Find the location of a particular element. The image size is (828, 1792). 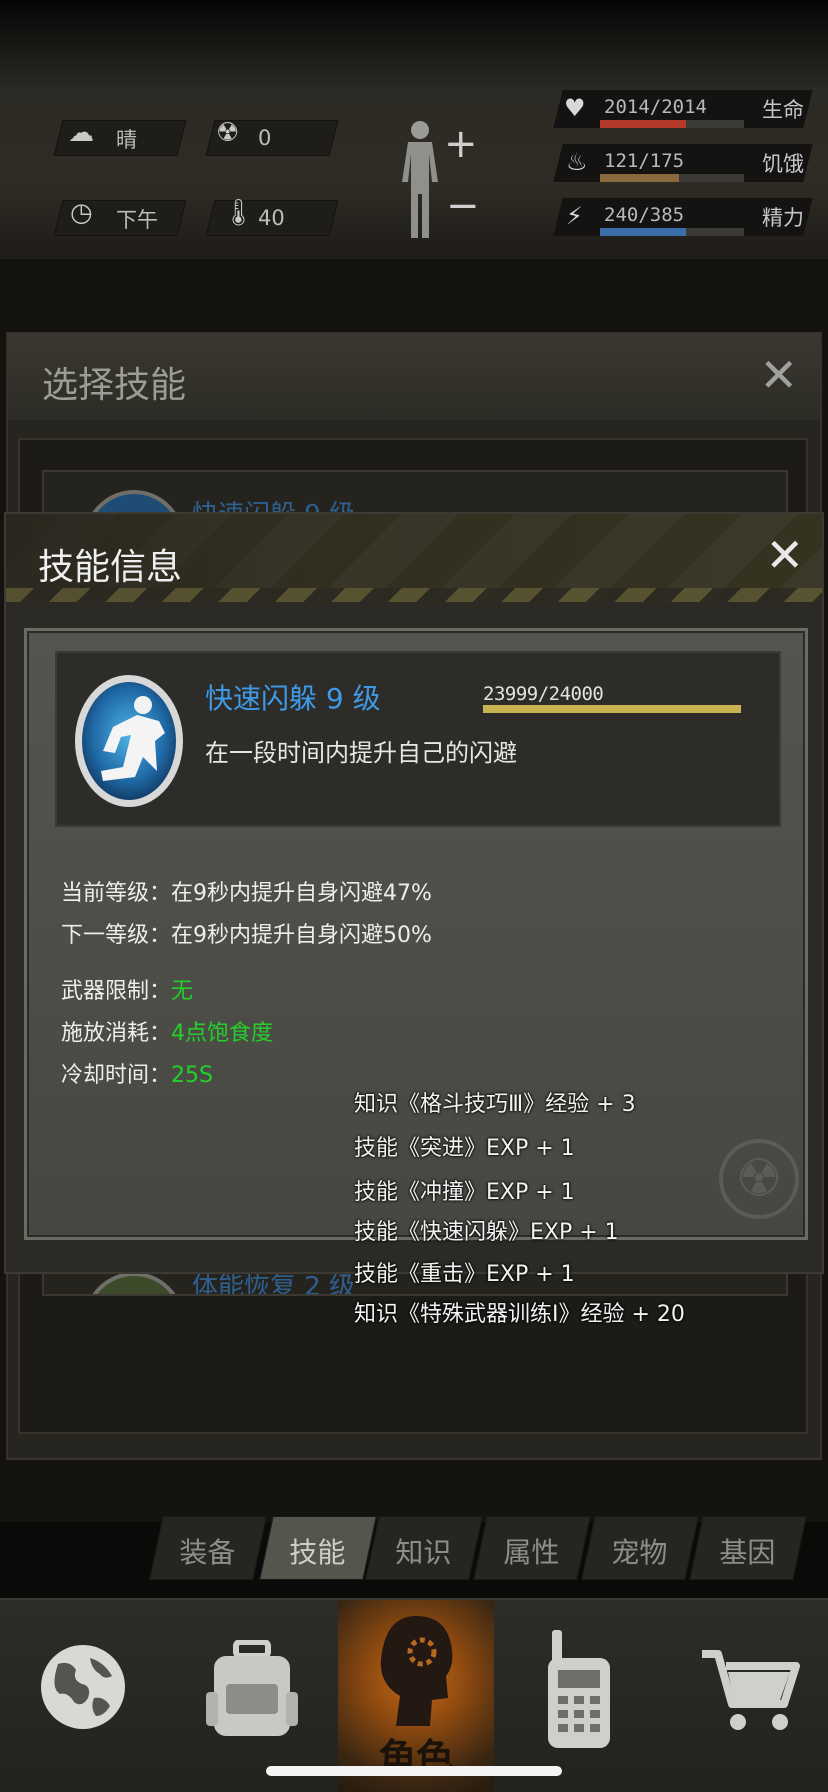

cast-cost-label: 施放消耗： is located at coordinates (116, 1033).